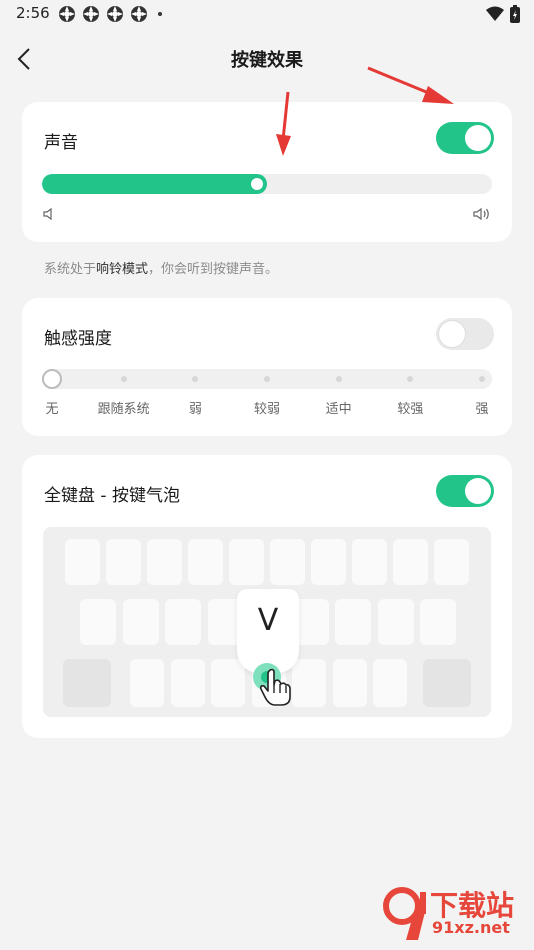  I want to click on volume-slider, so click(267, 184).